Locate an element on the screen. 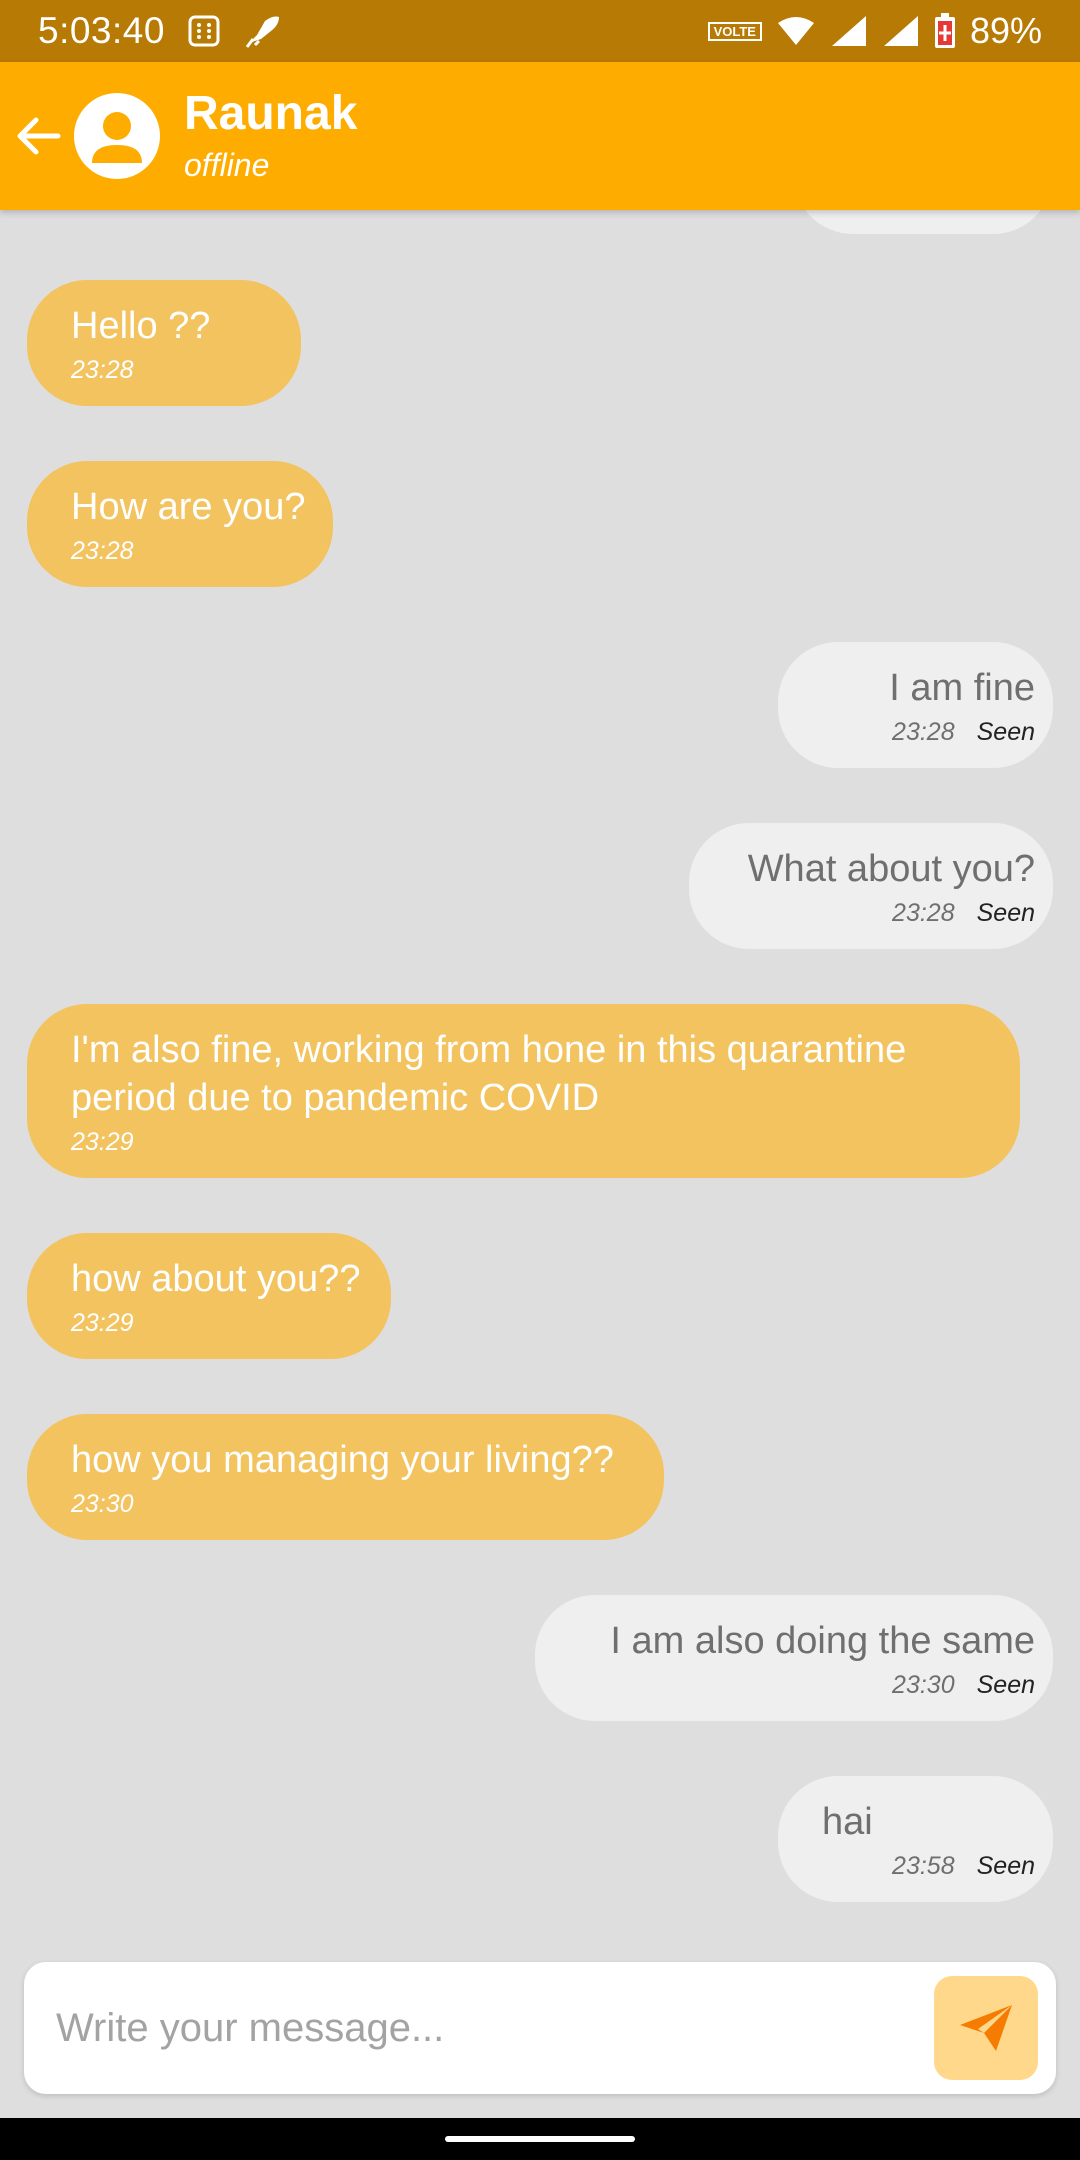  back-button is located at coordinates (39, 136).